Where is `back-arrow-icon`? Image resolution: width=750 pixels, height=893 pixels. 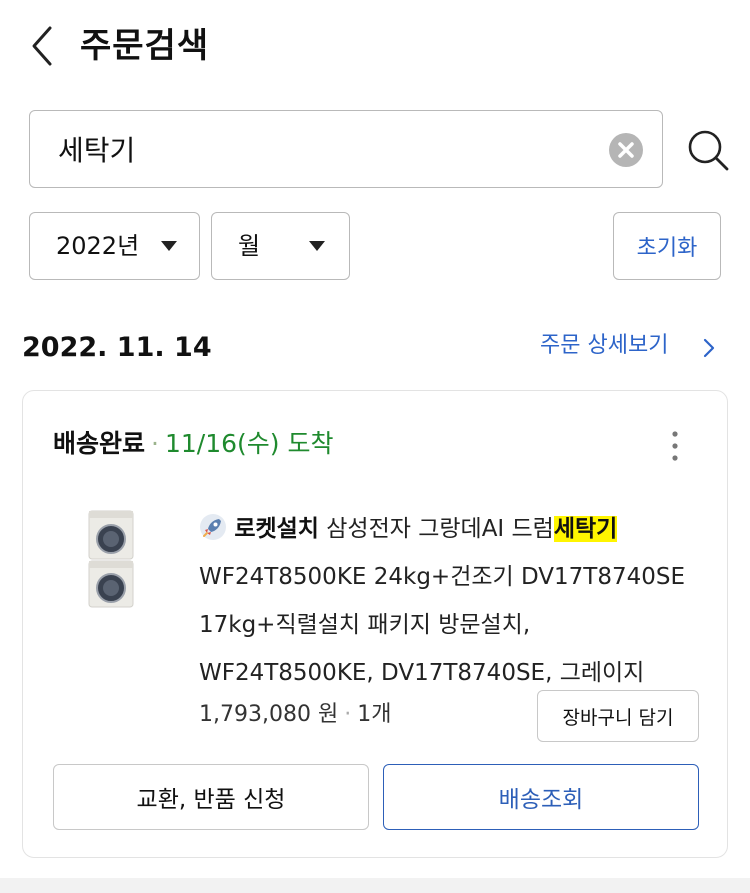 back-arrow-icon is located at coordinates (43, 46).